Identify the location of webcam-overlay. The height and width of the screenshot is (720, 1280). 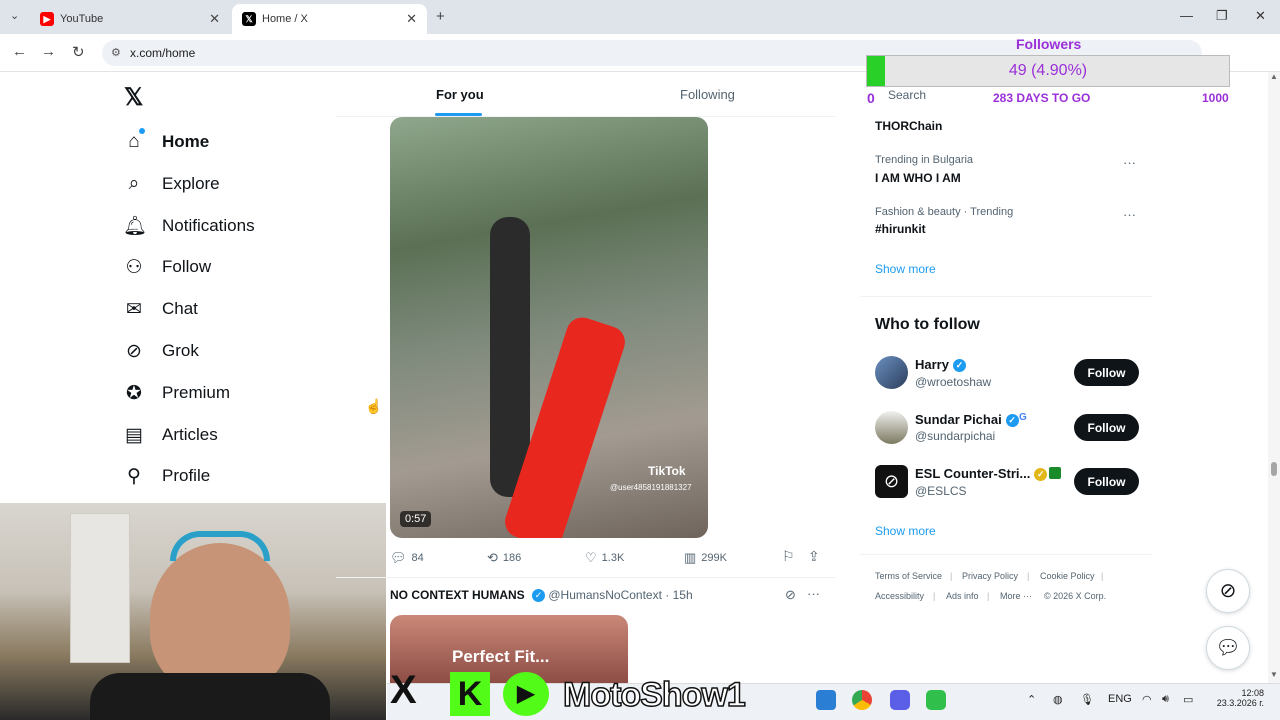
(193, 611).